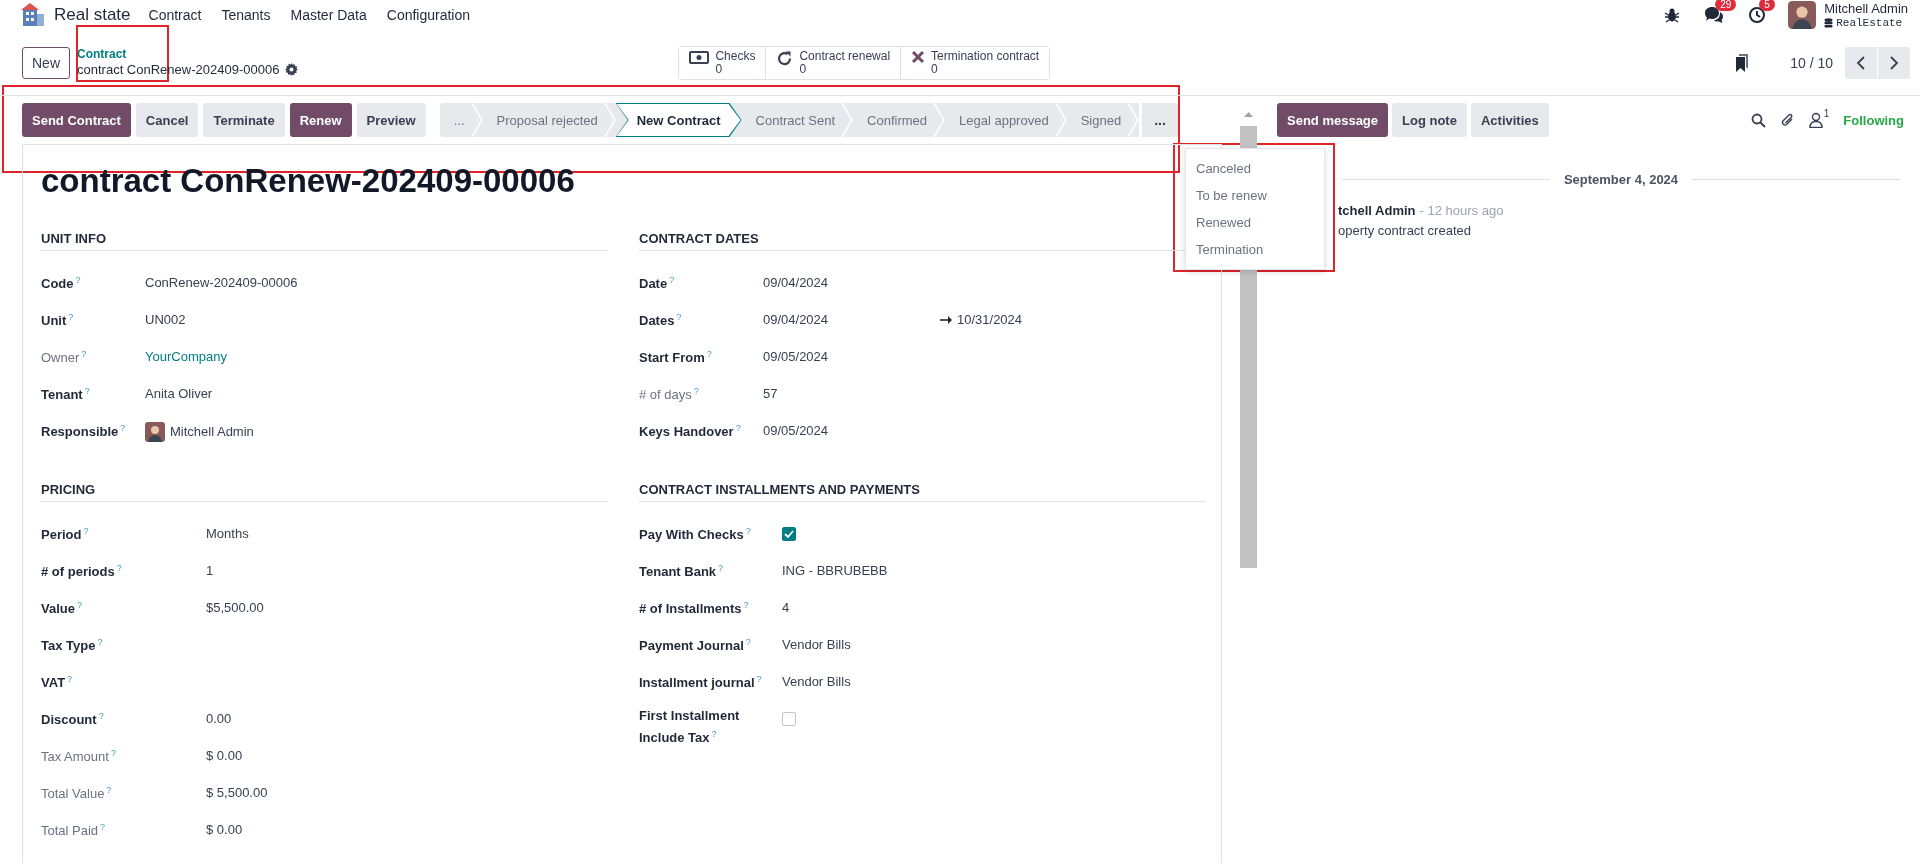 The height and width of the screenshot is (865, 1920). Describe the element at coordinates (308, 181) in the screenshot. I see `form-title: contract ConRenew-202409-00006` at that location.